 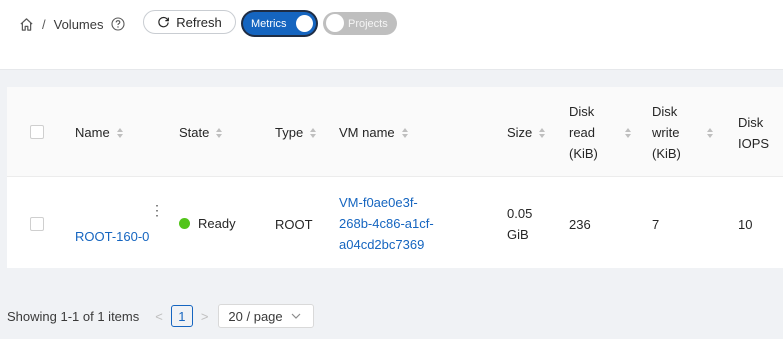 I want to click on disk-read-cell: 236, so click(x=580, y=224).